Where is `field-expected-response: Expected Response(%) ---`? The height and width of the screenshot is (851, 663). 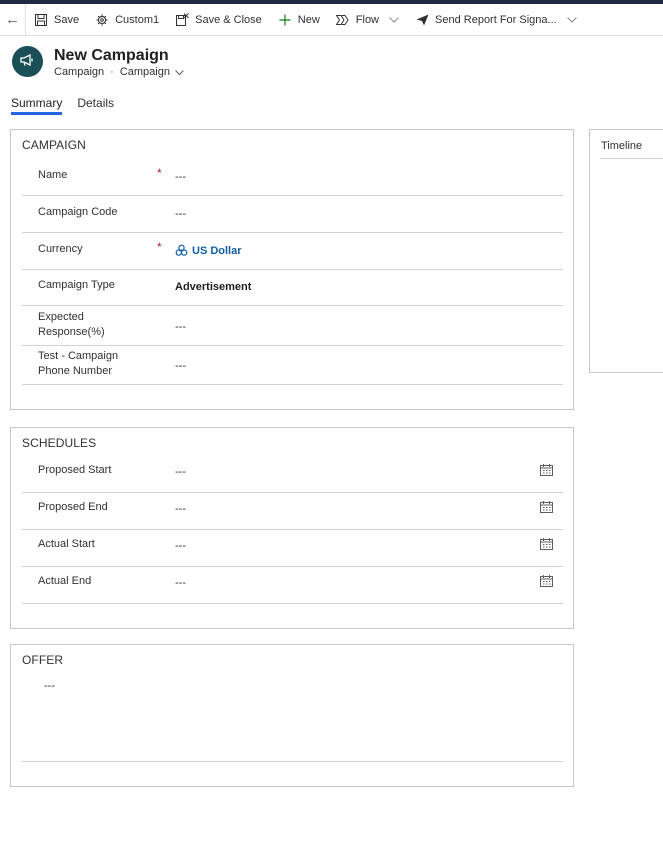
field-expected-response: Expected Response(%) --- is located at coordinates (292, 326).